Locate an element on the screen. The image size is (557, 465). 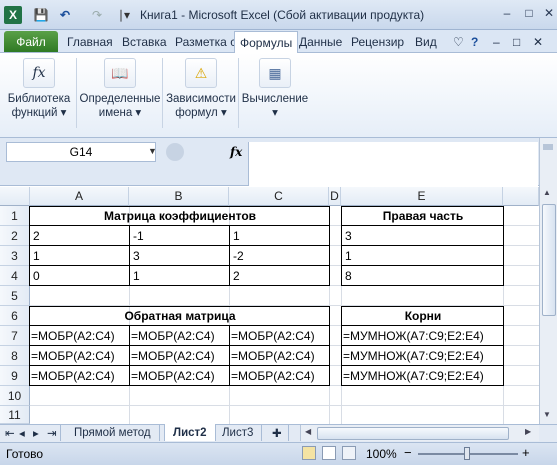
column-header-d: D is located at coordinates (335, 196).